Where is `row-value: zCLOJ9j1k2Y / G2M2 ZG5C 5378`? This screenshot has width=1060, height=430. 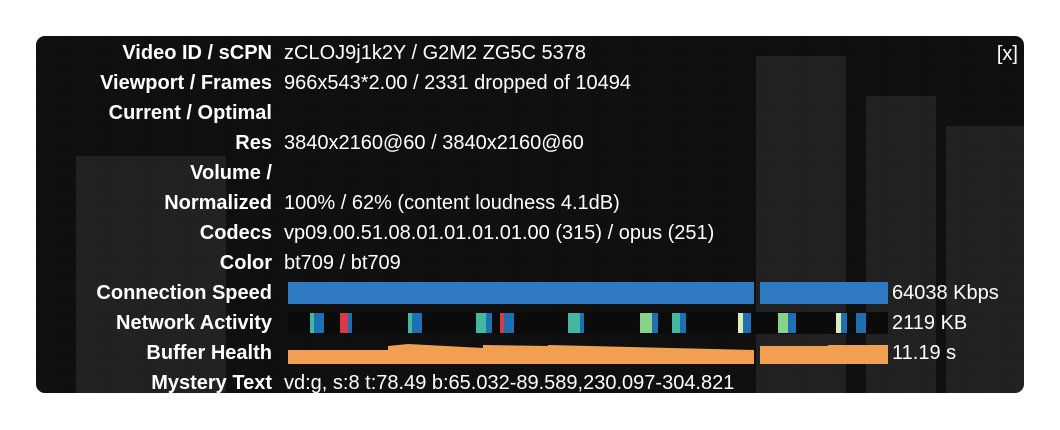
row-value: zCLOJ9j1k2Y / G2M2 ZG5C 5378 is located at coordinates (435, 53).